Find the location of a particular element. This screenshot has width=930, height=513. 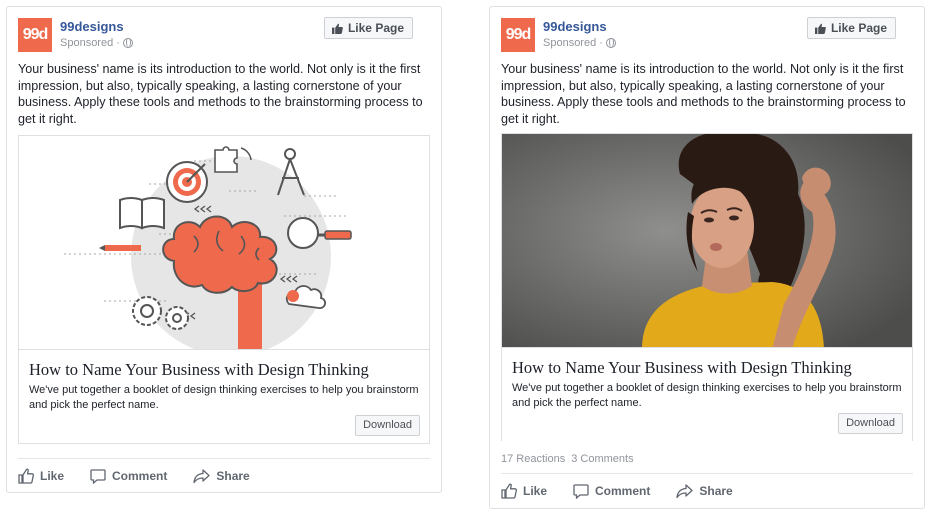

book-icon is located at coordinates (142, 213).